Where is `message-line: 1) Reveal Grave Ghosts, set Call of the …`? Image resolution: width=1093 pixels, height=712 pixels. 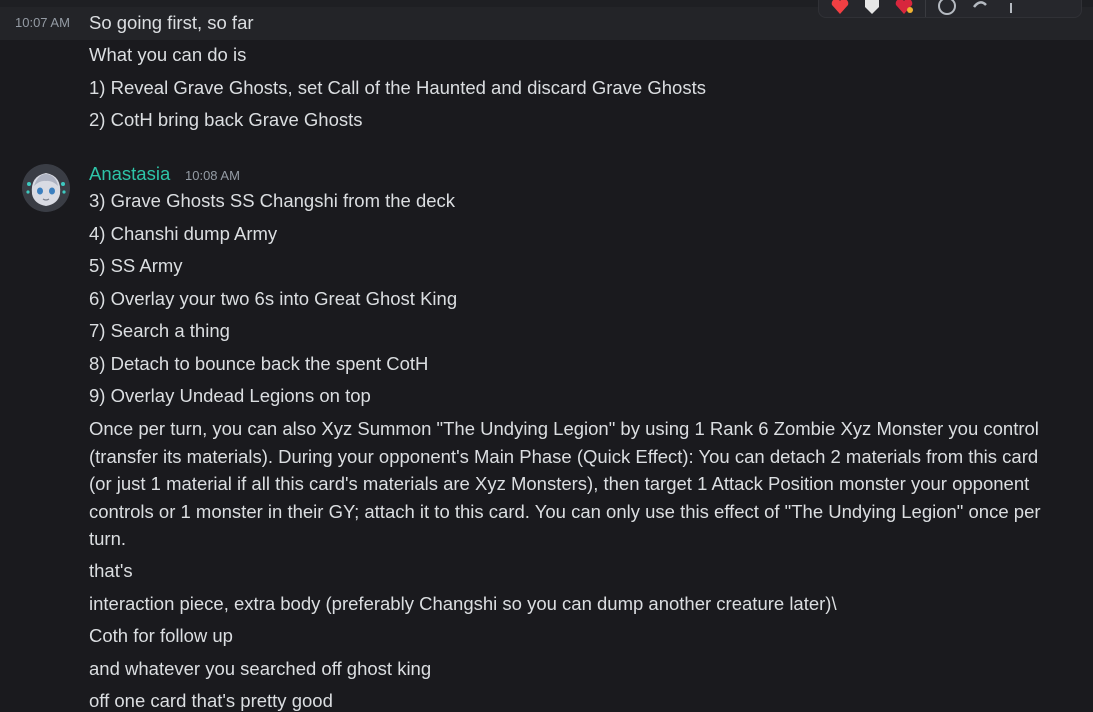 message-line: 1) Reveal Grave Ghosts, set Call of the … is located at coordinates (397, 87).